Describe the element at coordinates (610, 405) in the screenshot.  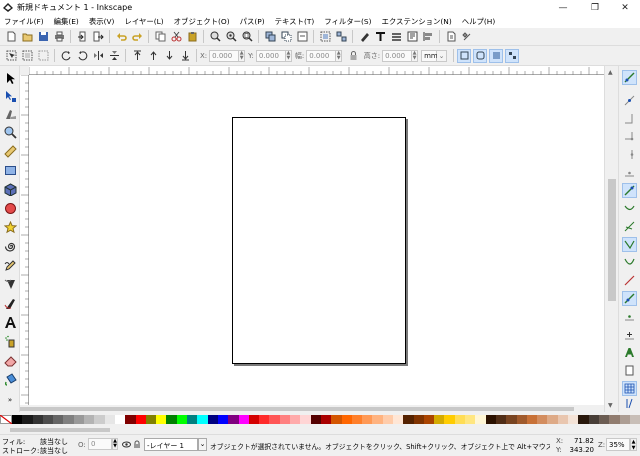
I see `scroll-down-icon: ▼` at that location.